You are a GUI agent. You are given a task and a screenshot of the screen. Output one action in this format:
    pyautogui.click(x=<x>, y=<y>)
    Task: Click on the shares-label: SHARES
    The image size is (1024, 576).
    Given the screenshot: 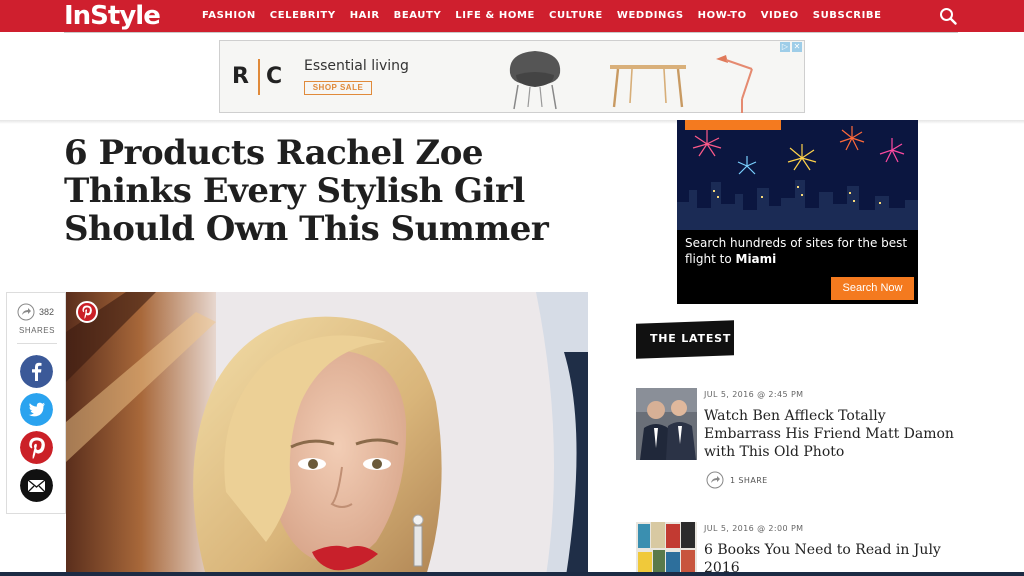 What is the action you would take?
    pyautogui.click(x=37, y=330)
    